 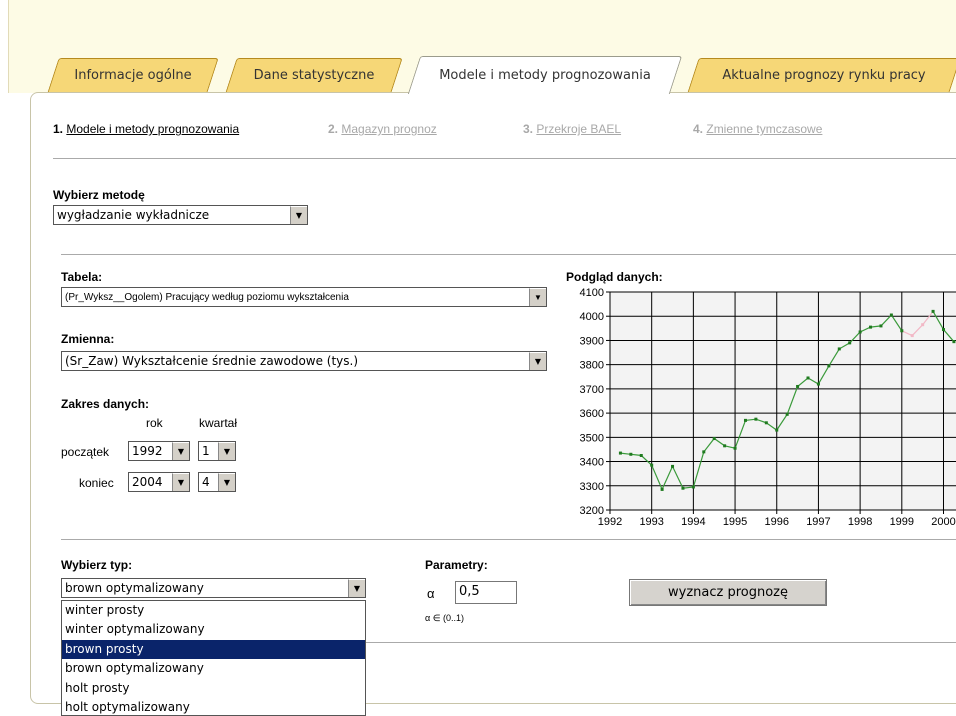 I want to click on start-quarter-select: 1 ▼, so click(x=217, y=451).